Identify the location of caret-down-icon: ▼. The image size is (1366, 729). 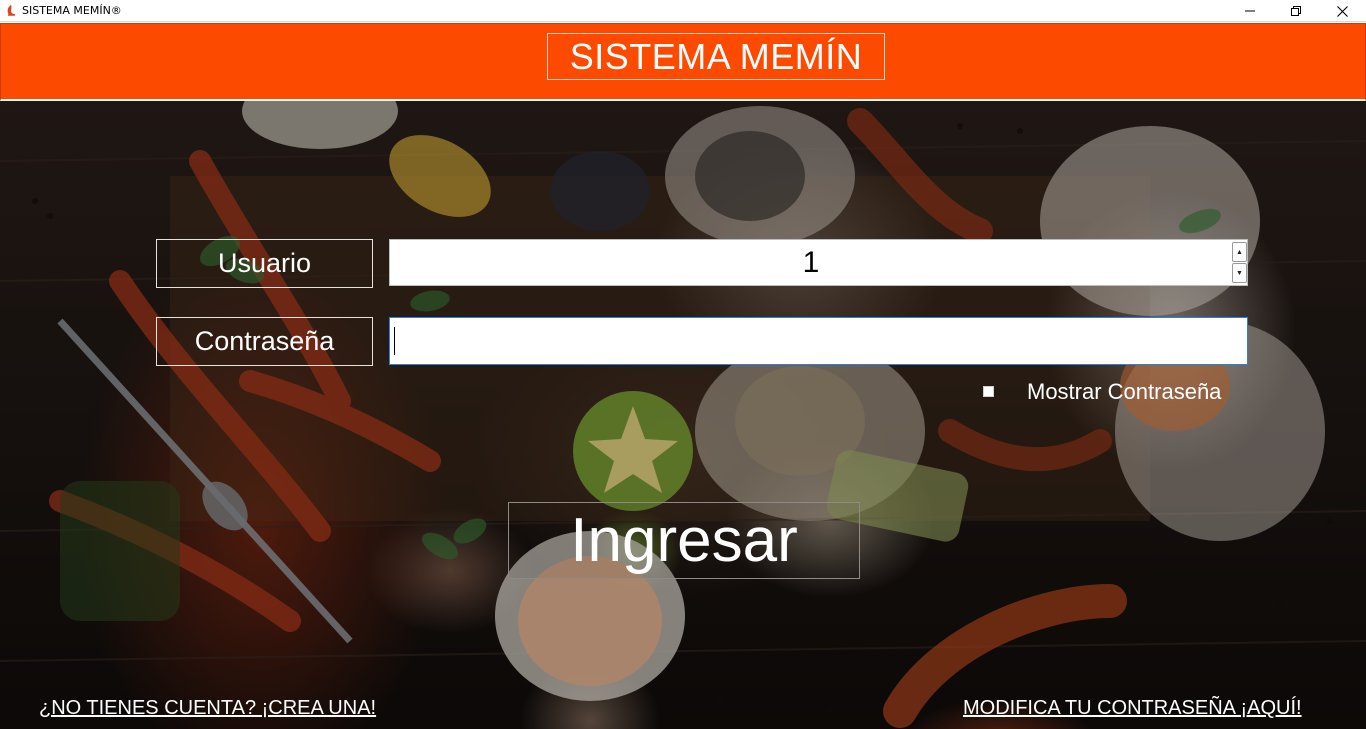
(1239, 273).